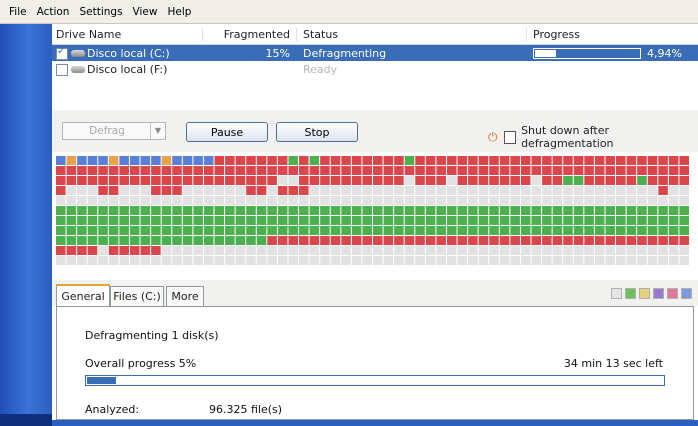  I want to click on menu-action: Action, so click(53, 12).